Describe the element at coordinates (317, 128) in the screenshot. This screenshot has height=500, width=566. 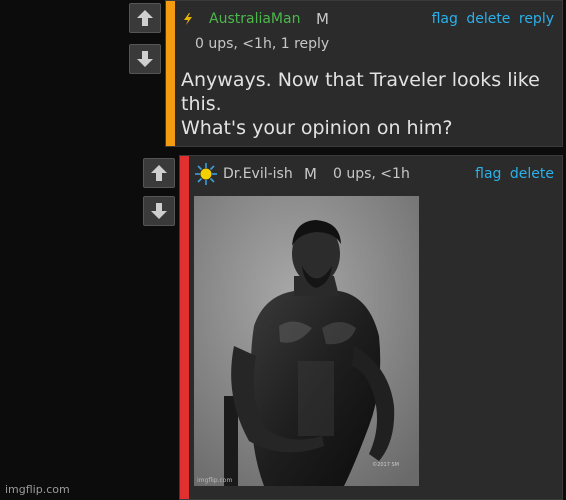
I see `comment-text-line: What's your opinion on him?` at that location.